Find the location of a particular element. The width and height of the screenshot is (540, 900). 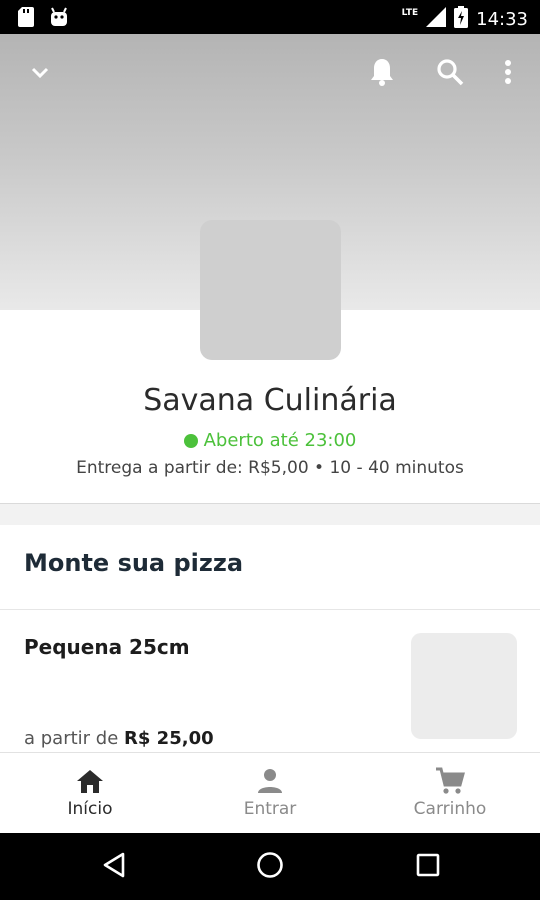

bell-icon is located at coordinates (382, 74).